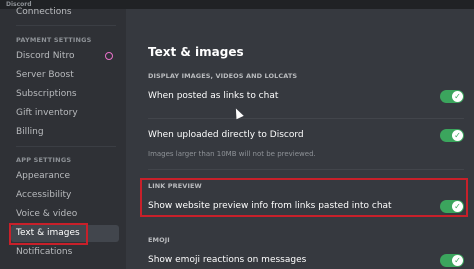 This screenshot has width=474, height=269. I want to click on sidebar-item-label: Gift inventory, so click(47, 113).